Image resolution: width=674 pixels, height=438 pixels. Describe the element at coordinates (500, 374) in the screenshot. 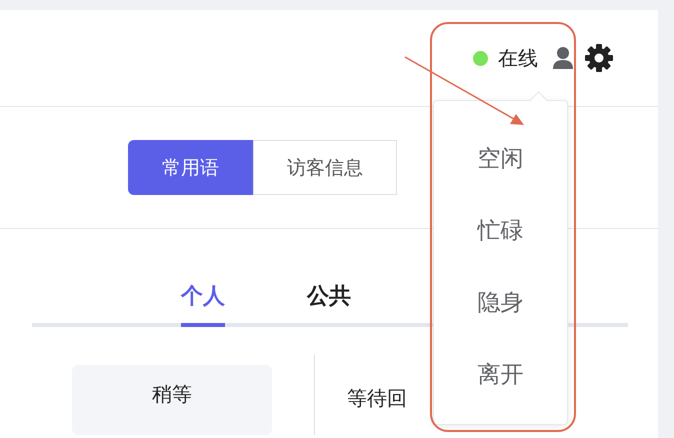

I see `menu-item: 离开` at that location.